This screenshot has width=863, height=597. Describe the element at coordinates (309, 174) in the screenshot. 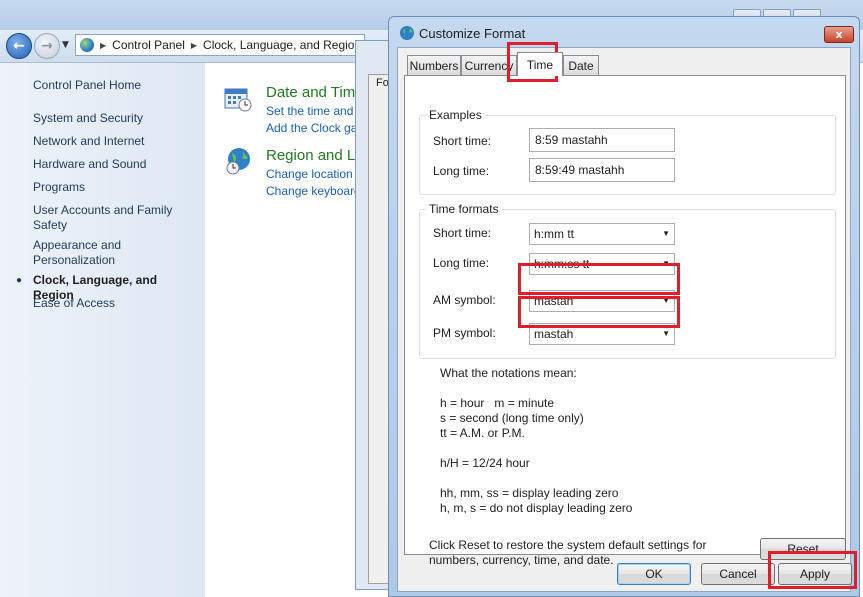

I see `change-location-link: Change location` at that location.